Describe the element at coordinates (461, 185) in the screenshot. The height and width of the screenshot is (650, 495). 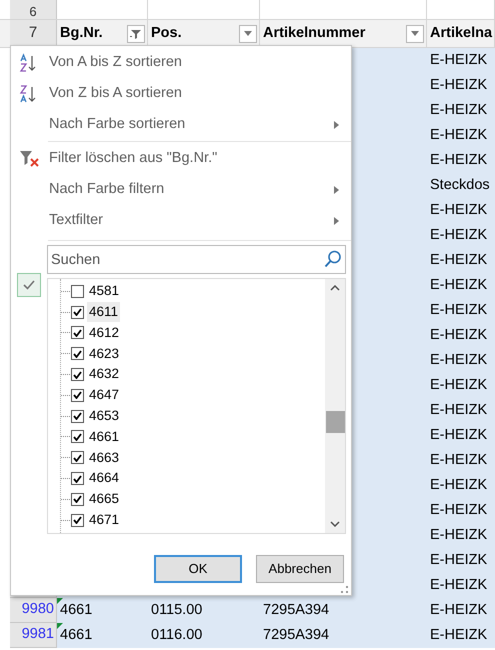
I see `table-cell: Steckdos` at that location.